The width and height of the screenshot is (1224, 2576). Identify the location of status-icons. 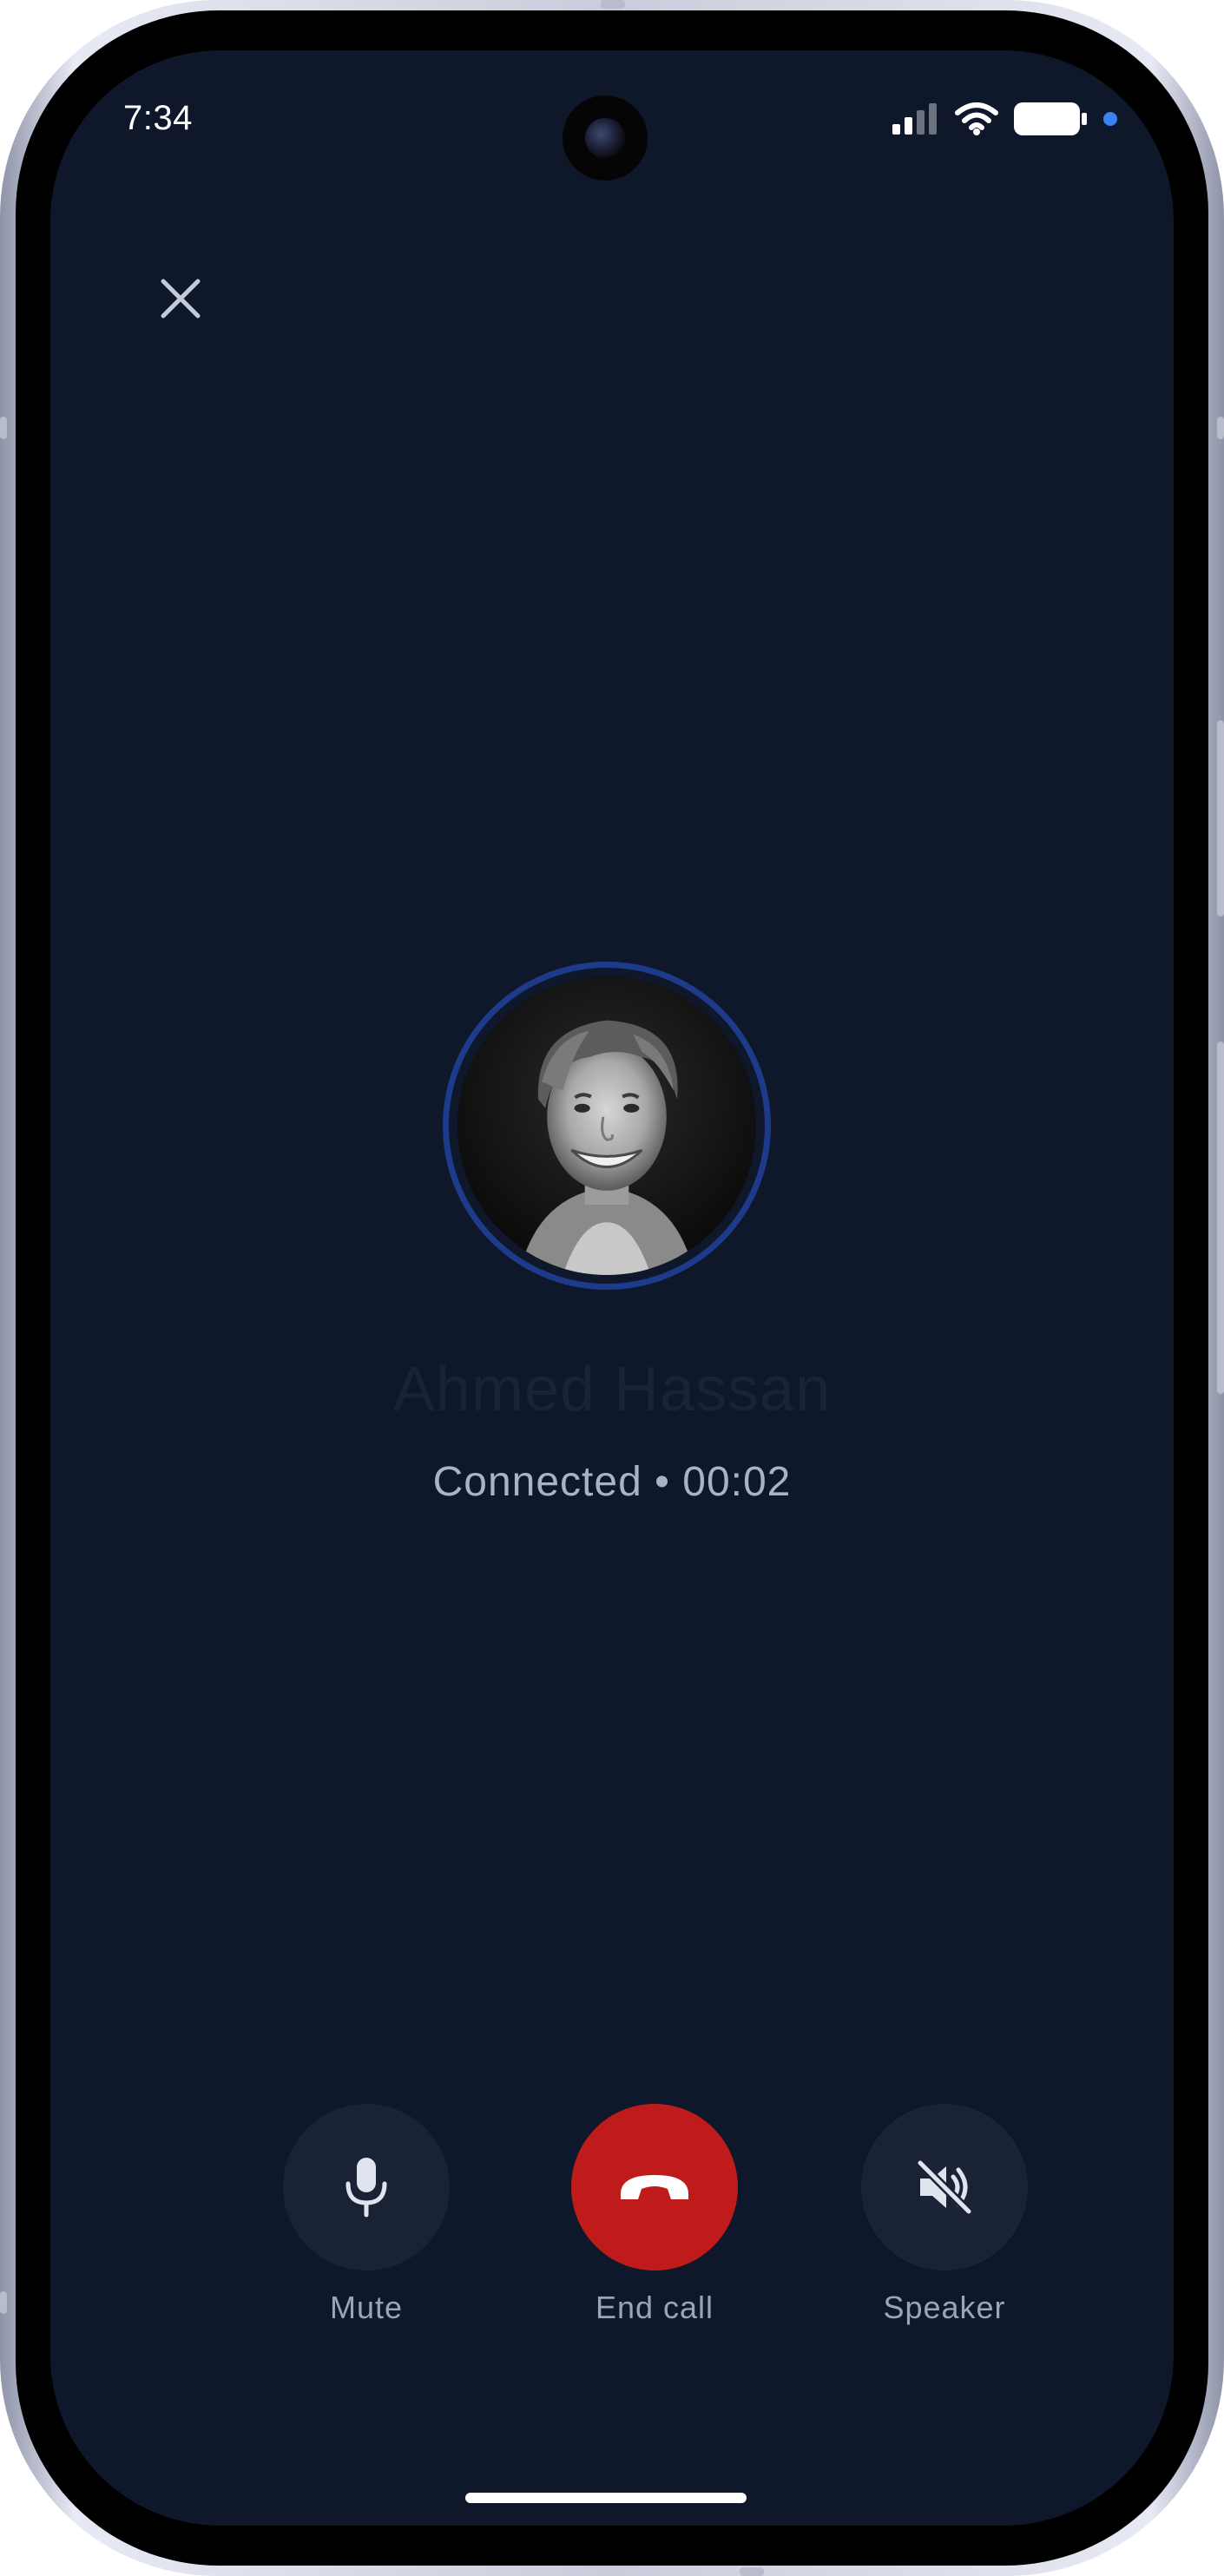
(1005, 119).